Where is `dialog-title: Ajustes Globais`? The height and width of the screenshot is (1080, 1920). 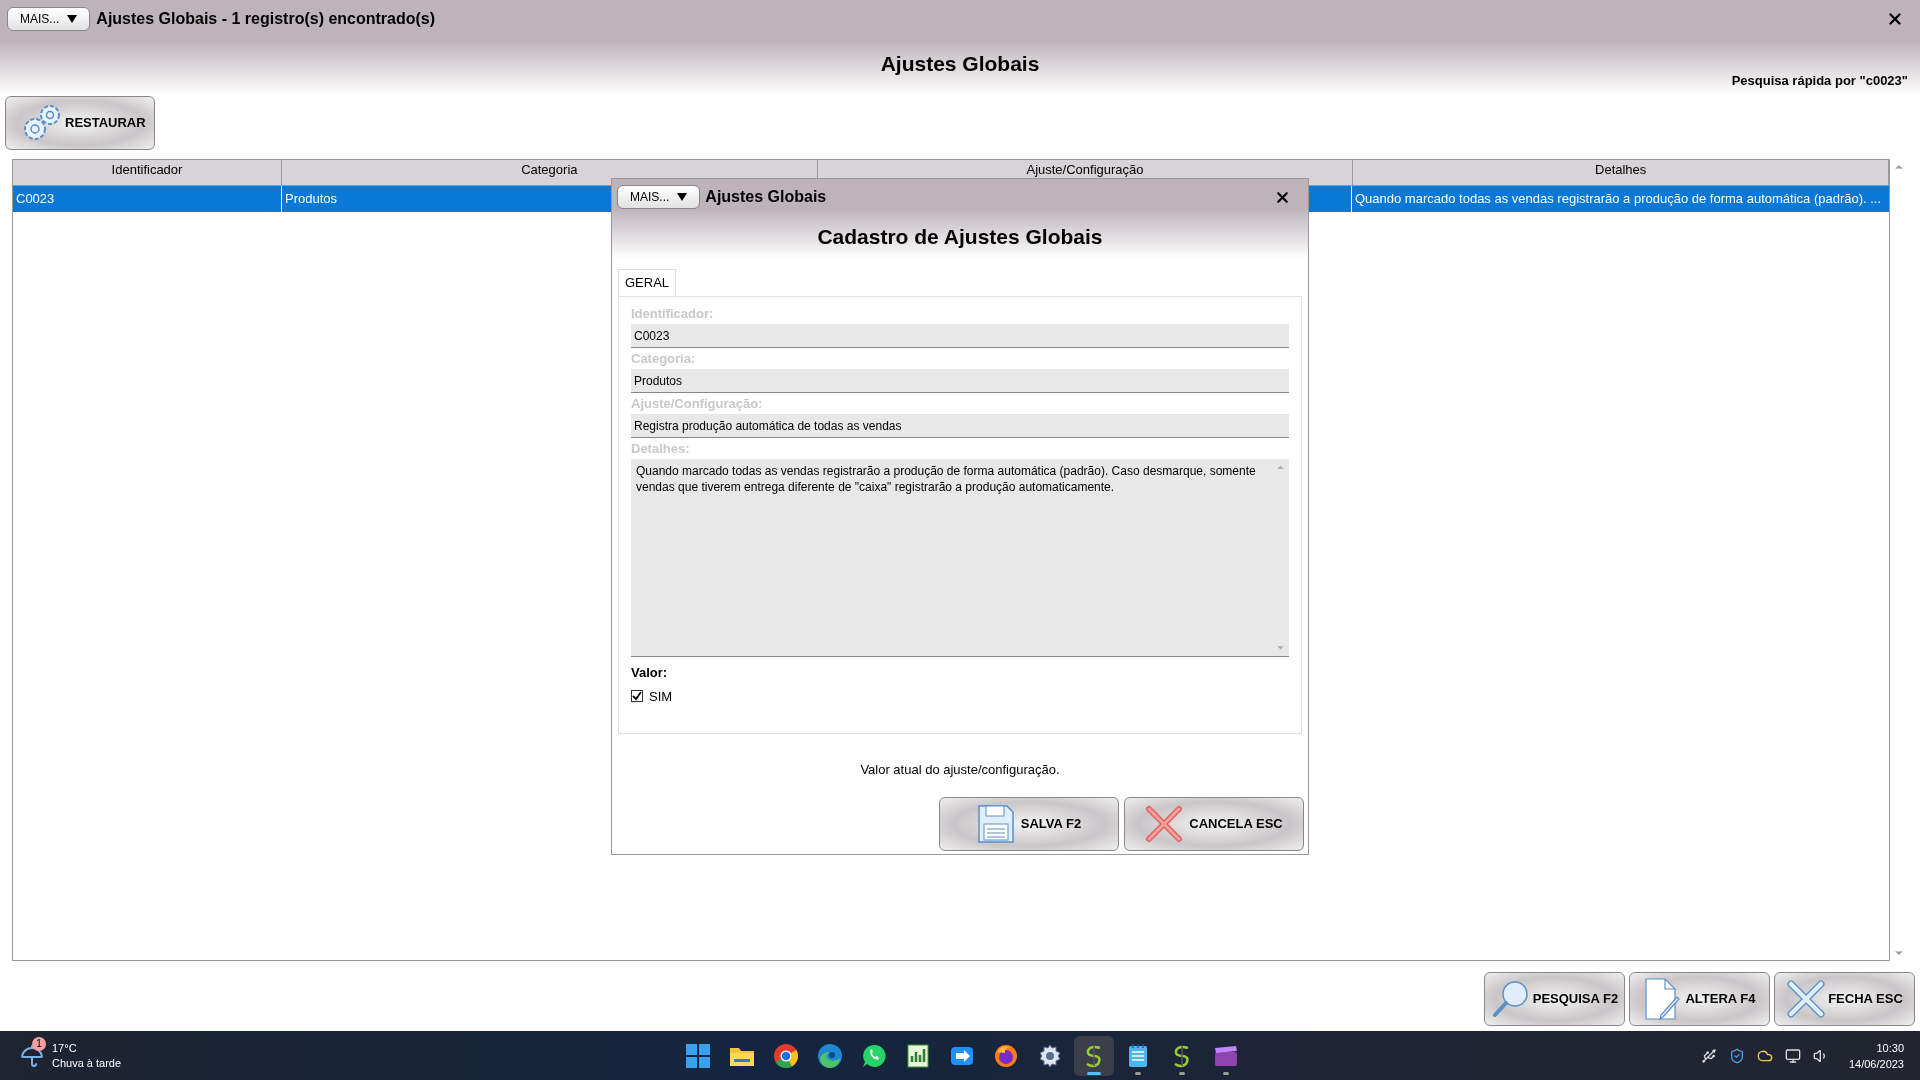
dialog-title: Ajustes Globais is located at coordinates (766, 197).